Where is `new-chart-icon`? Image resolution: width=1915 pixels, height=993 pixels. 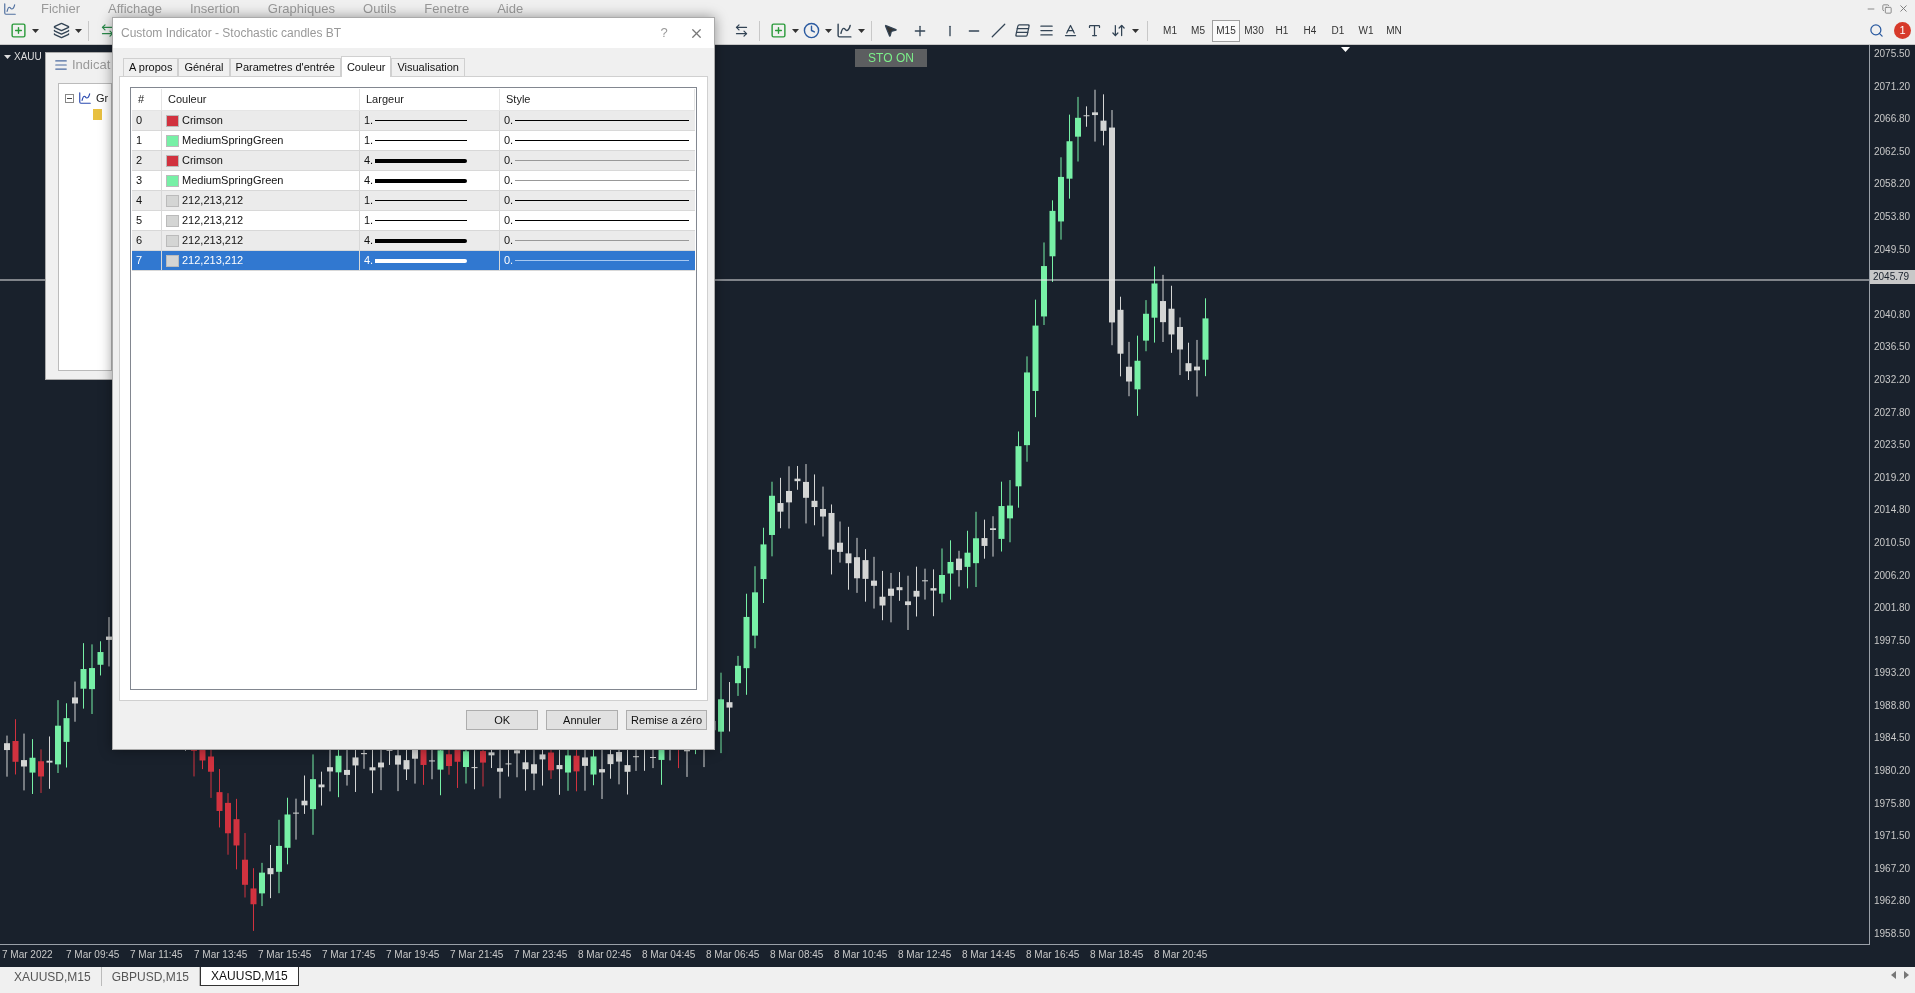
new-chart-icon is located at coordinates (18, 30).